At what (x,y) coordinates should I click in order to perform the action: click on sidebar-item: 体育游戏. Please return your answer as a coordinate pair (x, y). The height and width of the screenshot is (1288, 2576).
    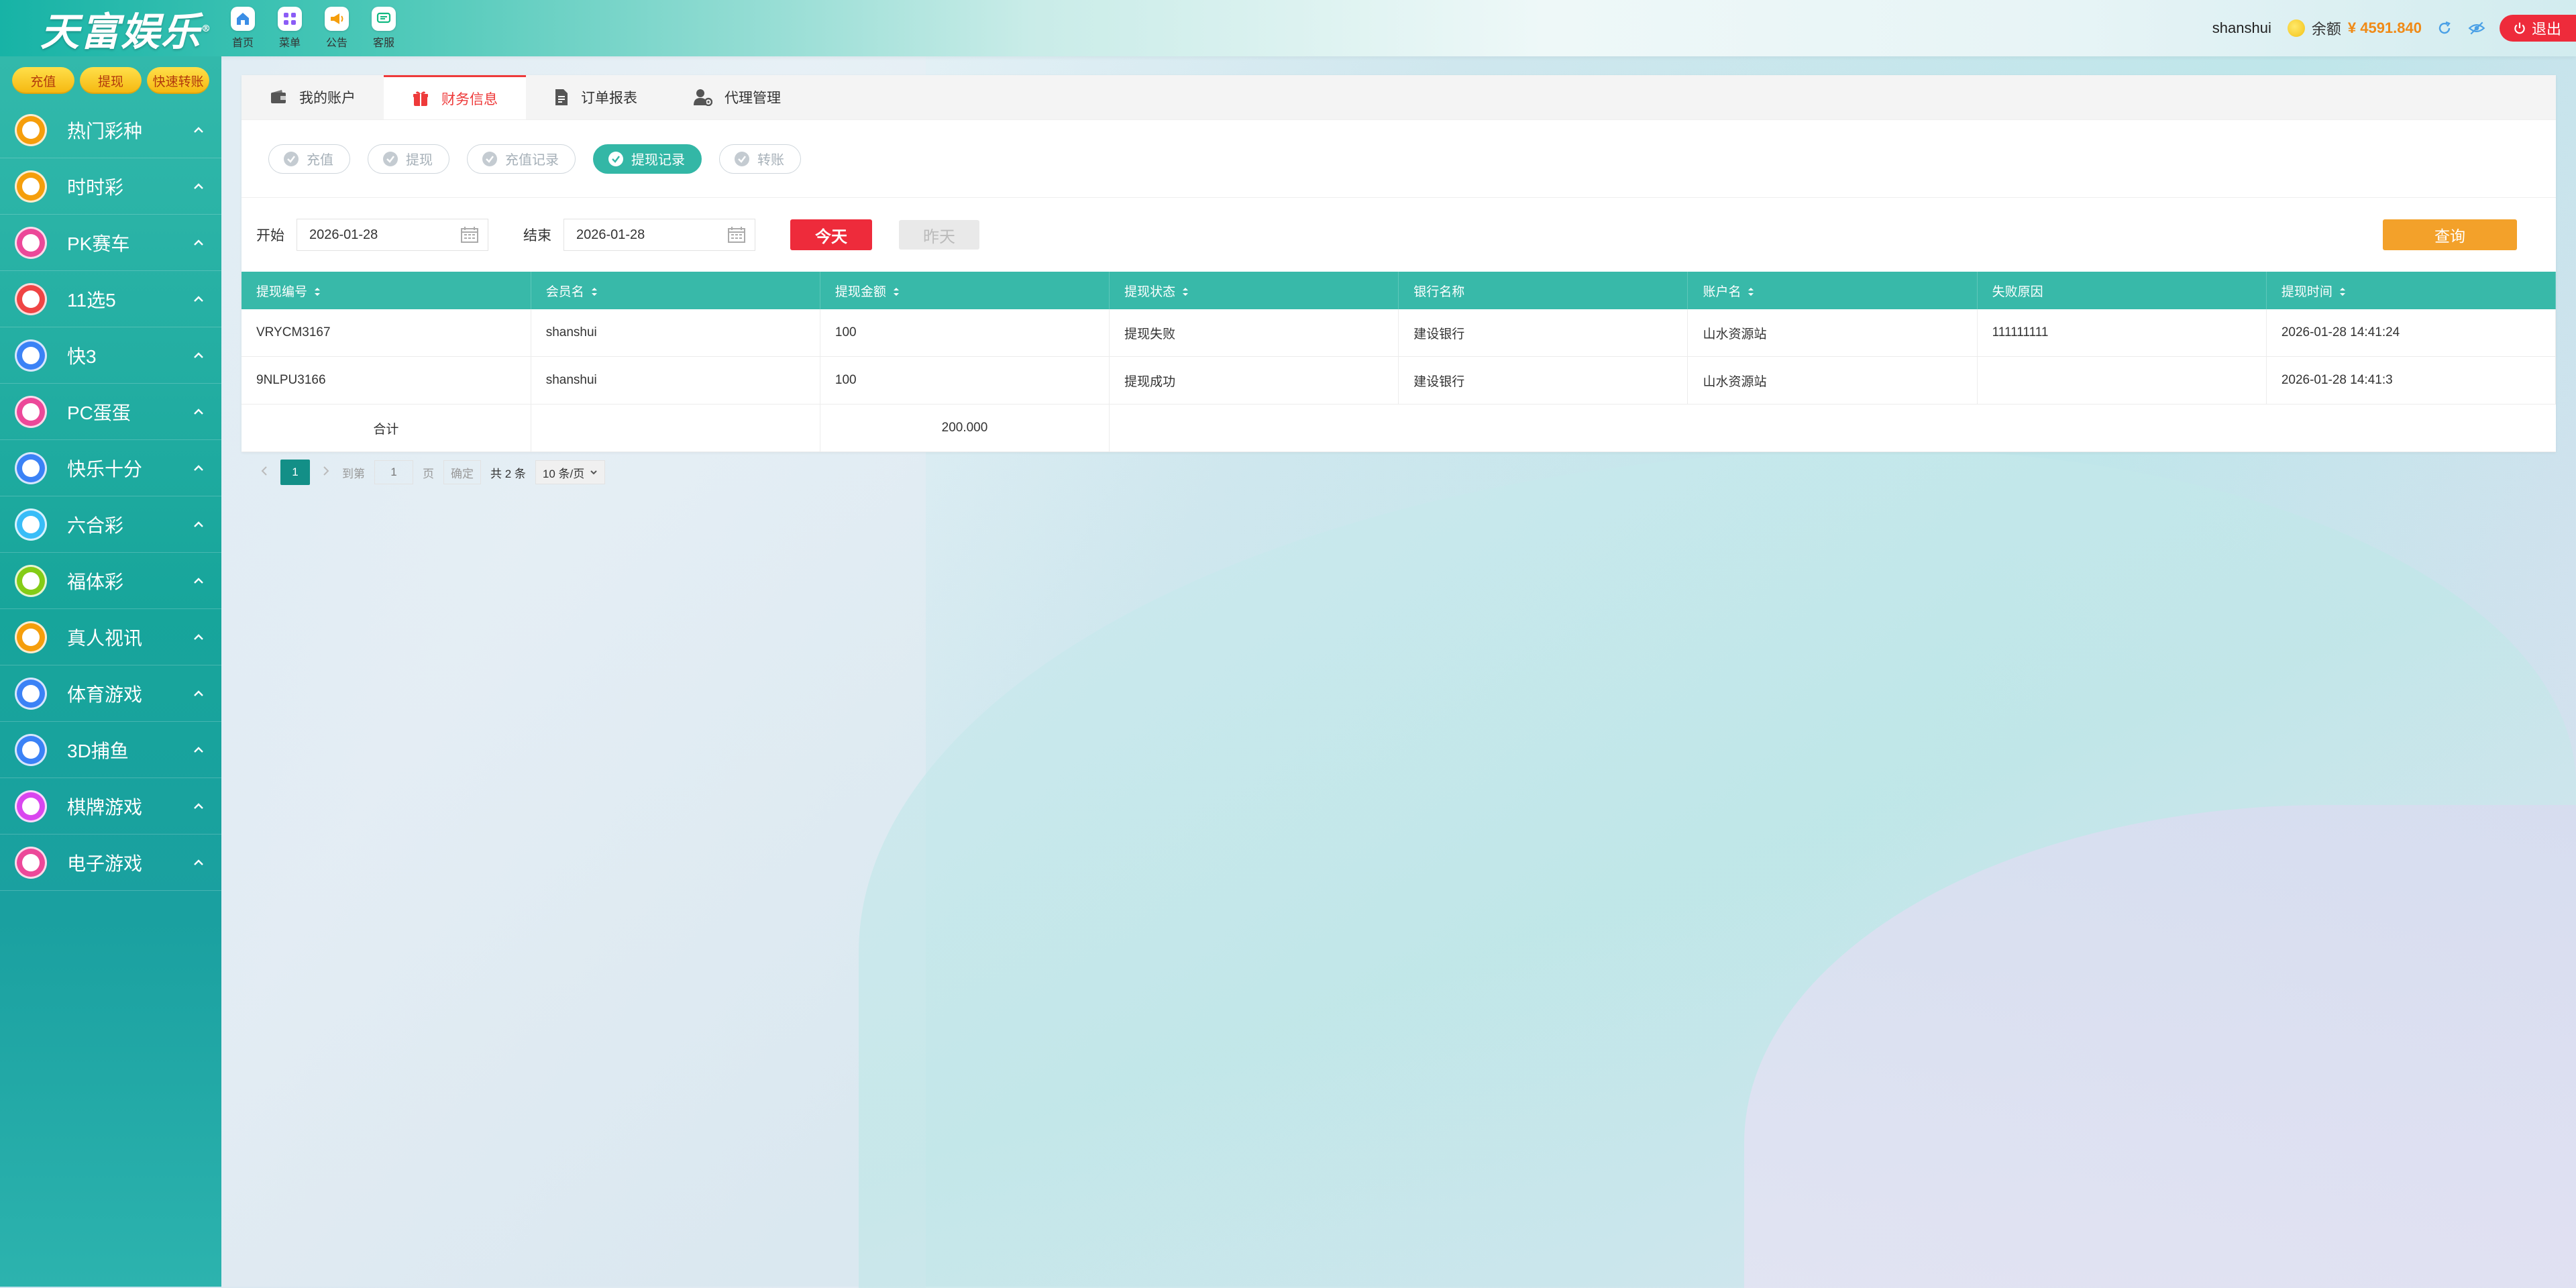
    Looking at the image, I should click on (110, 693).